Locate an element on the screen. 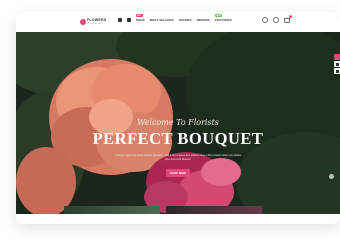  scroll-to-top-button is located at coordinates (331, 176).